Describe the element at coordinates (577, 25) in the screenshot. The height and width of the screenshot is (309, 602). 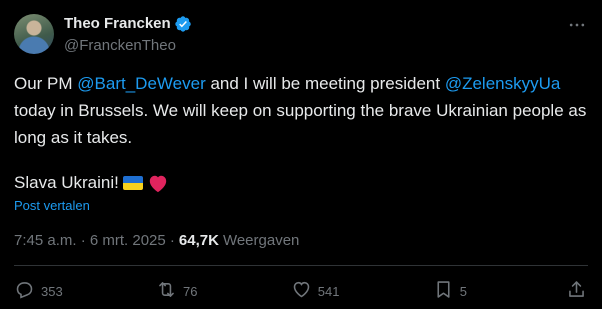
I see `more-icon` at that location.